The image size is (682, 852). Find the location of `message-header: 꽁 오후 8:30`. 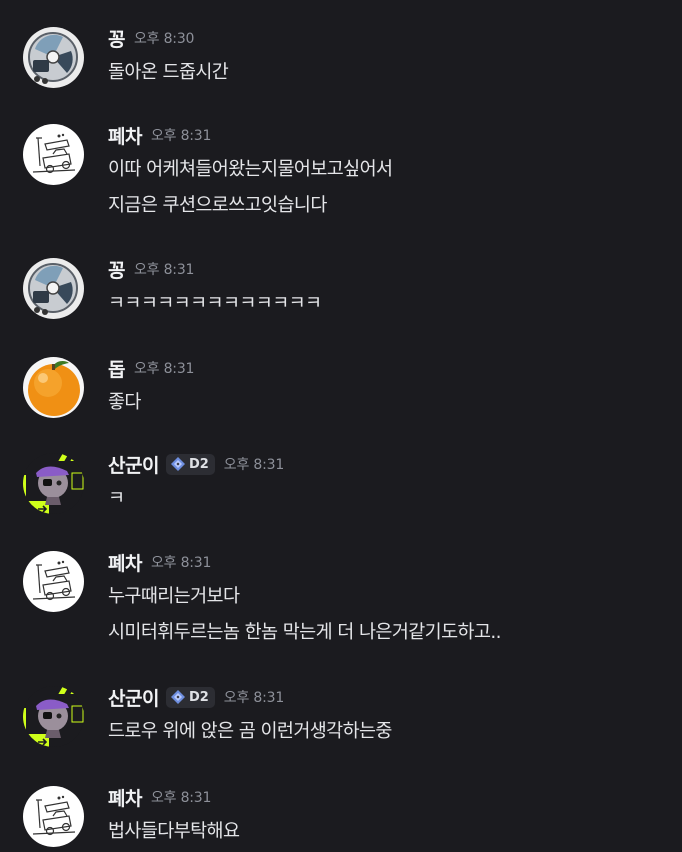

message-header: 꽁 오후 8:30 is located at coordinates (151, 38).